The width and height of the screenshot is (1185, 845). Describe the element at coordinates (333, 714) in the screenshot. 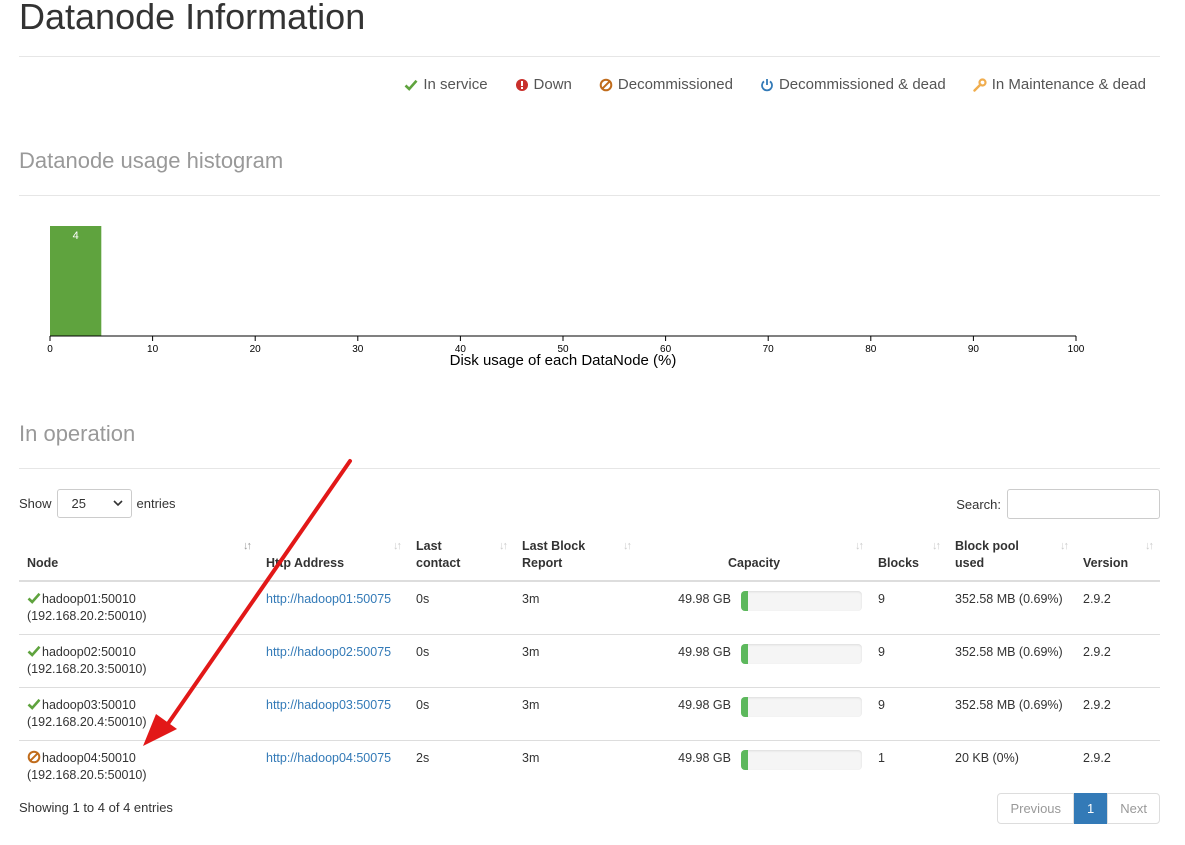

I see `http-cell: http://hadoop03:50075` at that location.